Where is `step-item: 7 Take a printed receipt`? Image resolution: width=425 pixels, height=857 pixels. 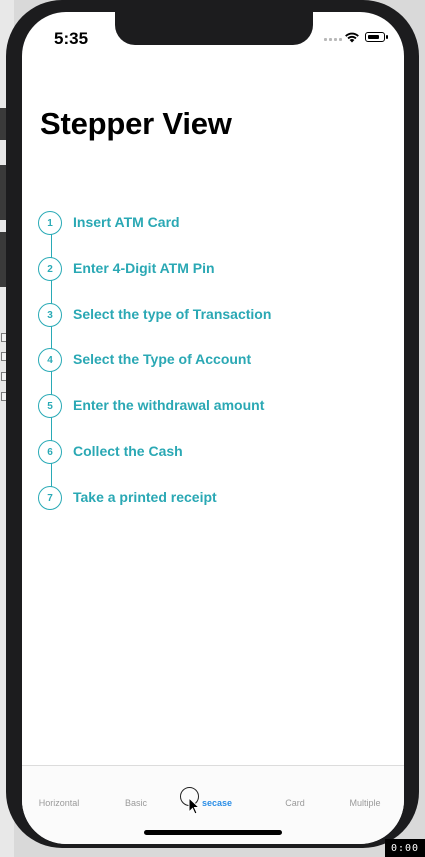
step-item: 7 Take a printed receipt is located at coordinates (214, 500).